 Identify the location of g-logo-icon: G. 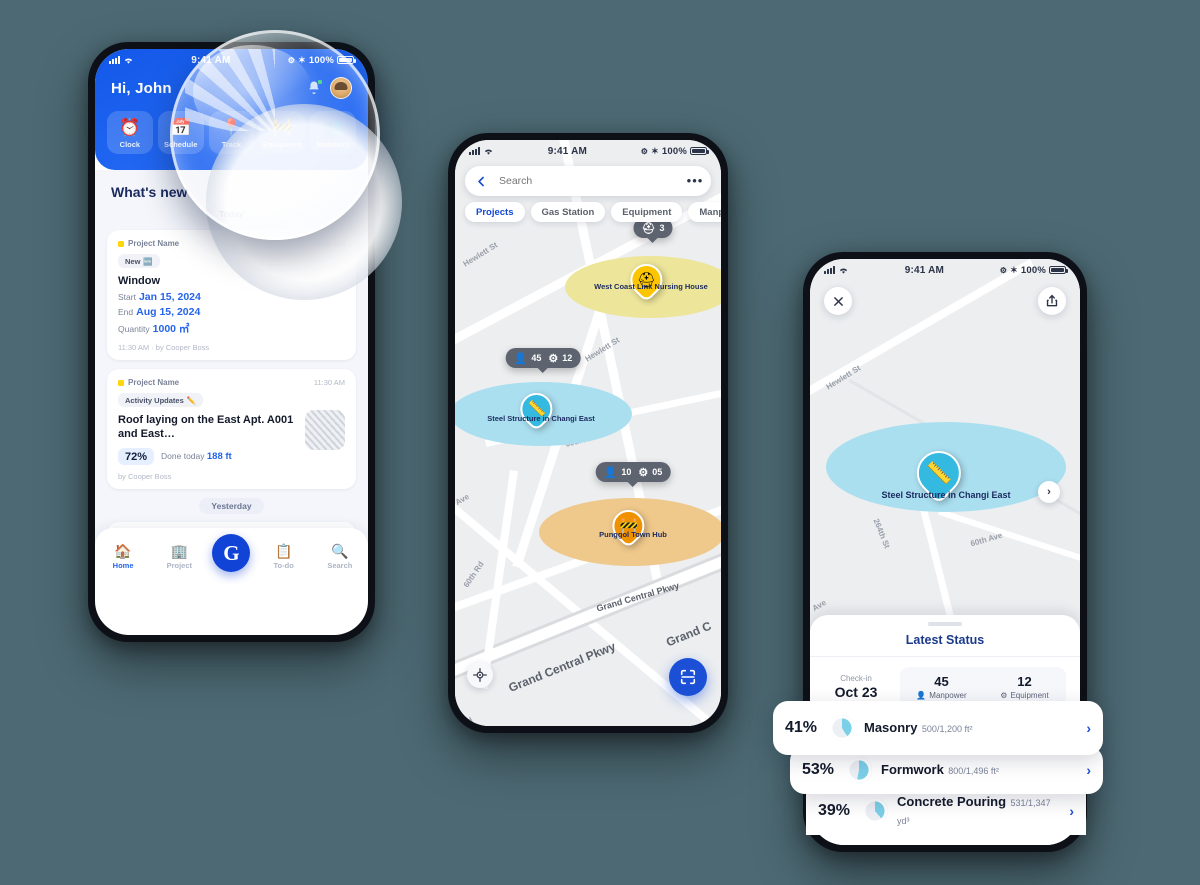
(231, 553).